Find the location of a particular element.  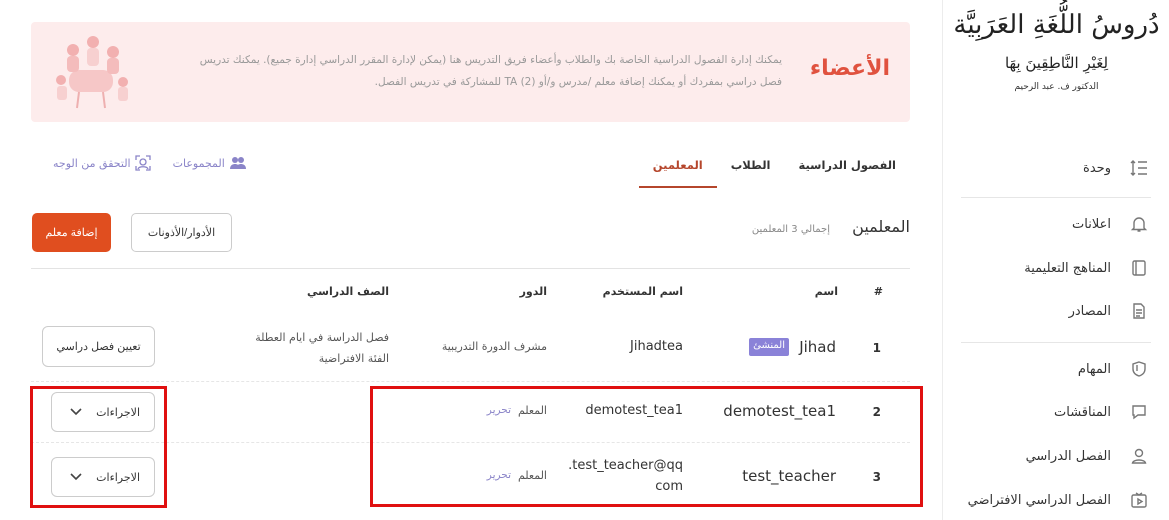

groups-link: المجموعات is located at coordinates (210, 163).